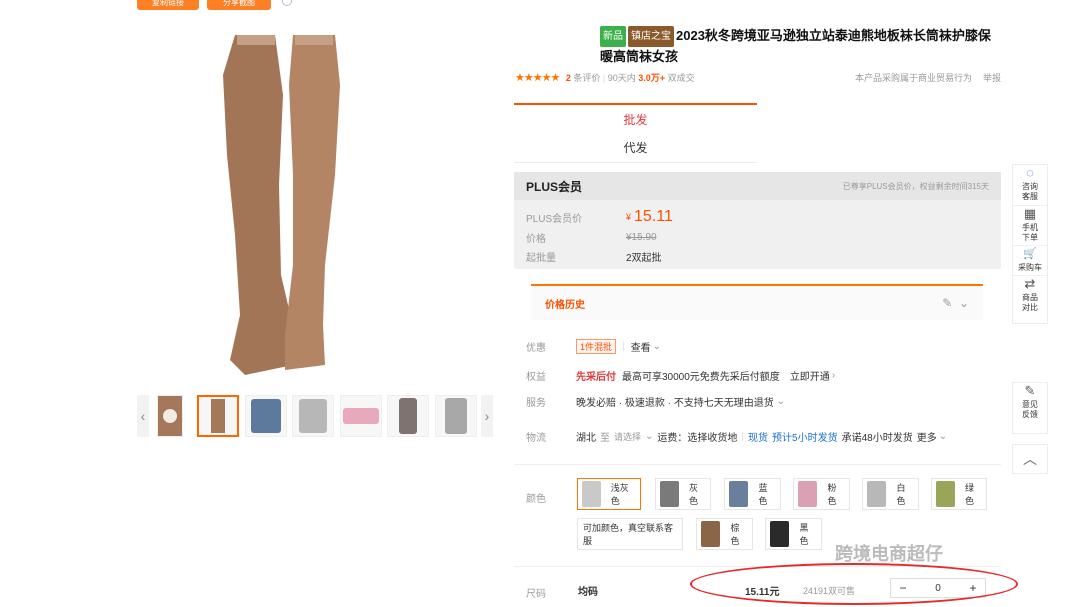 The width and height of the screenshot is (1080, 607). What do you see at coordinates (605, 438) in the screenshot?
I see `to-label: 至` at bounding box center [605, 438].